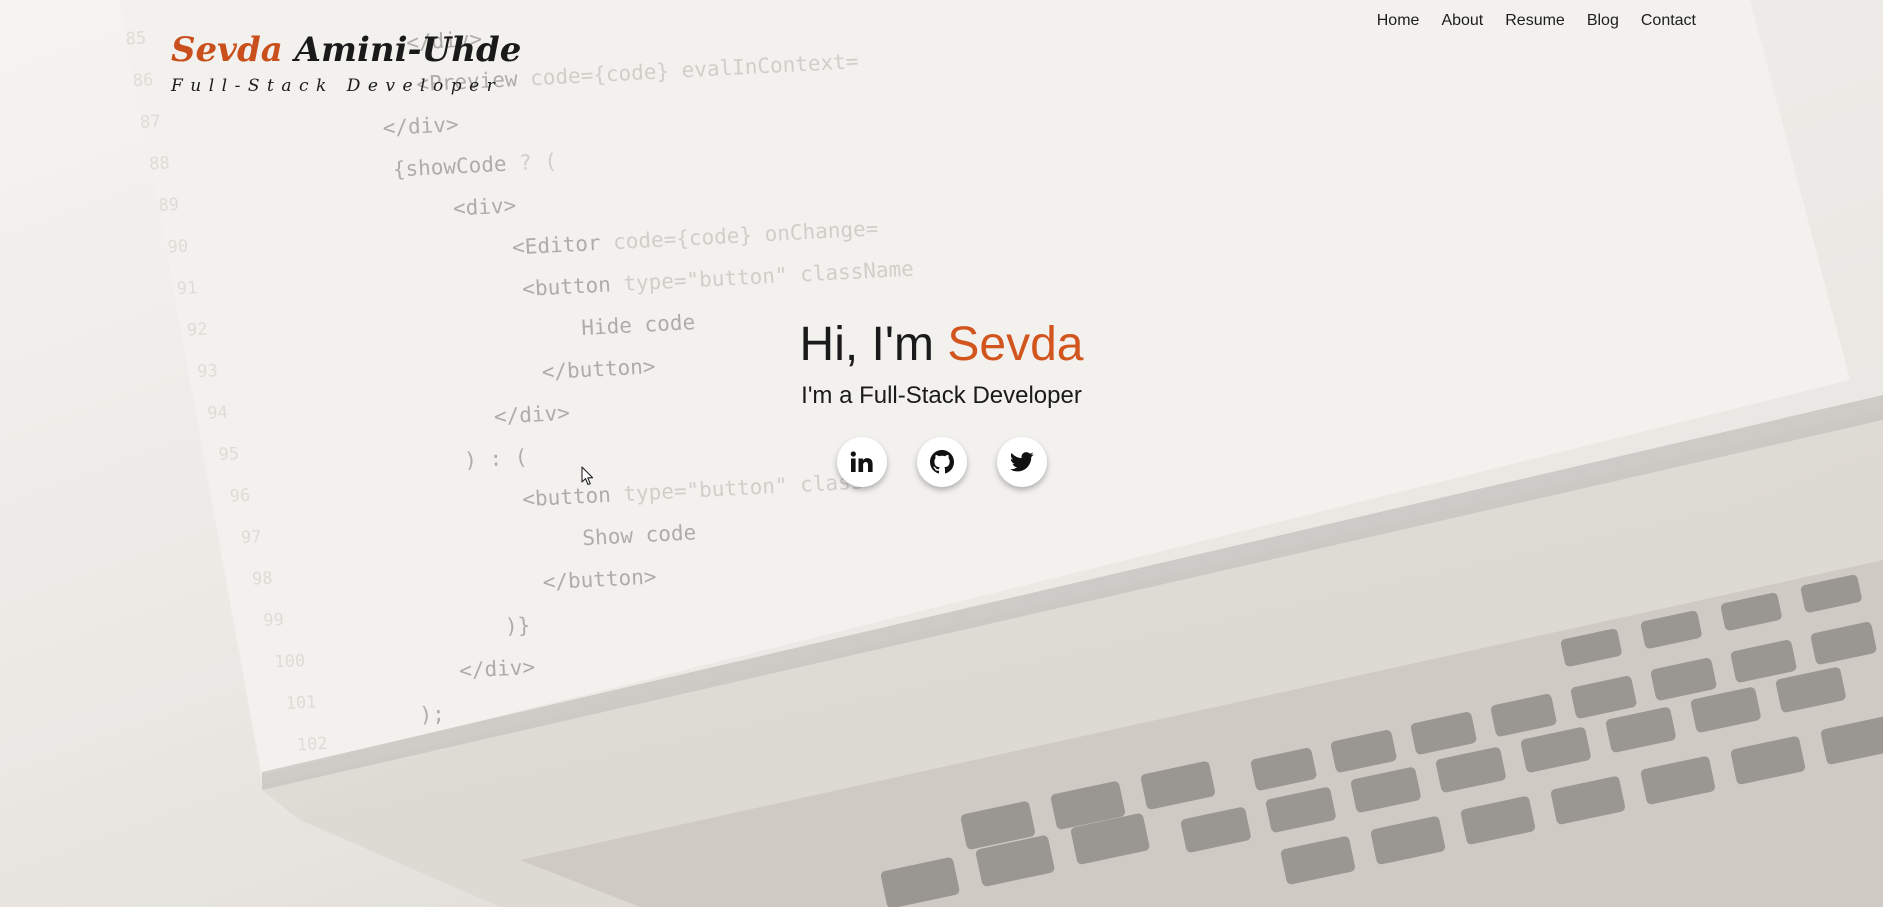 This screenshot has width=1883, height=907. I want to click on social-links, so click(941, 462).